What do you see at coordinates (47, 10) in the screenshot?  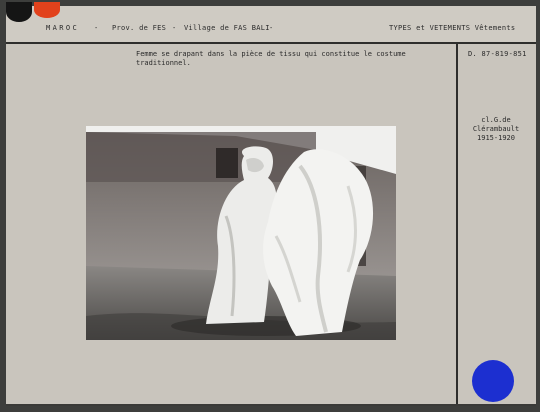 I see `orange-dot-marker` at bounding box center [47, 10].